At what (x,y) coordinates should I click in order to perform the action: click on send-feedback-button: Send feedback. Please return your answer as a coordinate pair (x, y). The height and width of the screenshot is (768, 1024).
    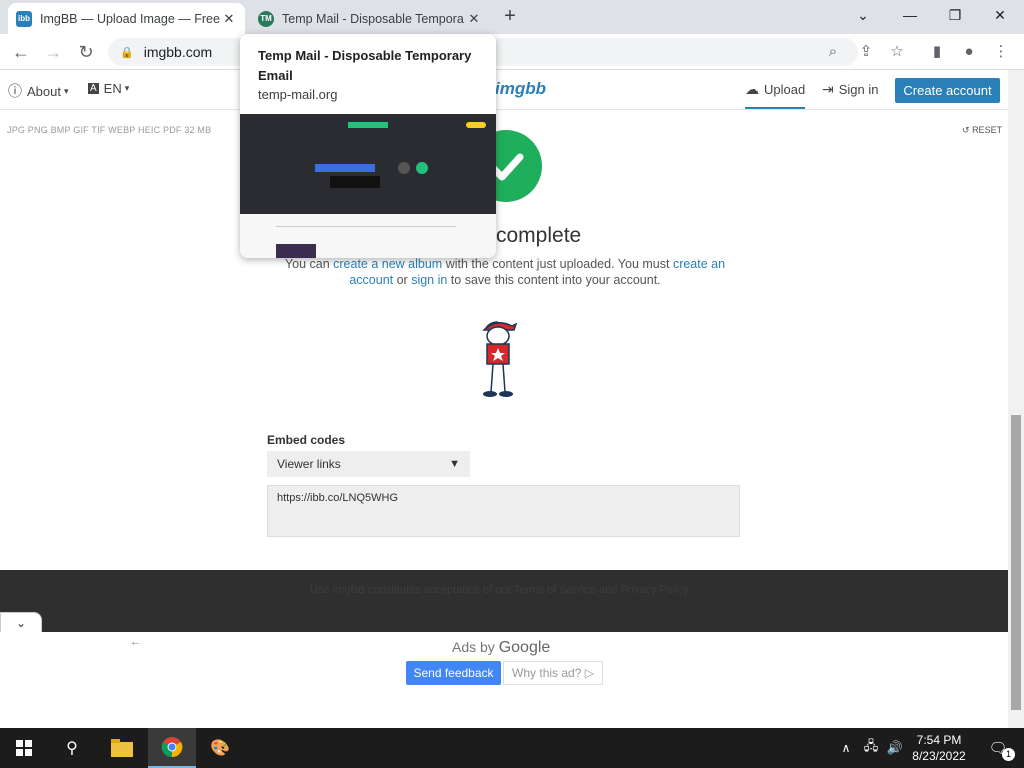
    Looking at the image, I should click on (453, 673).